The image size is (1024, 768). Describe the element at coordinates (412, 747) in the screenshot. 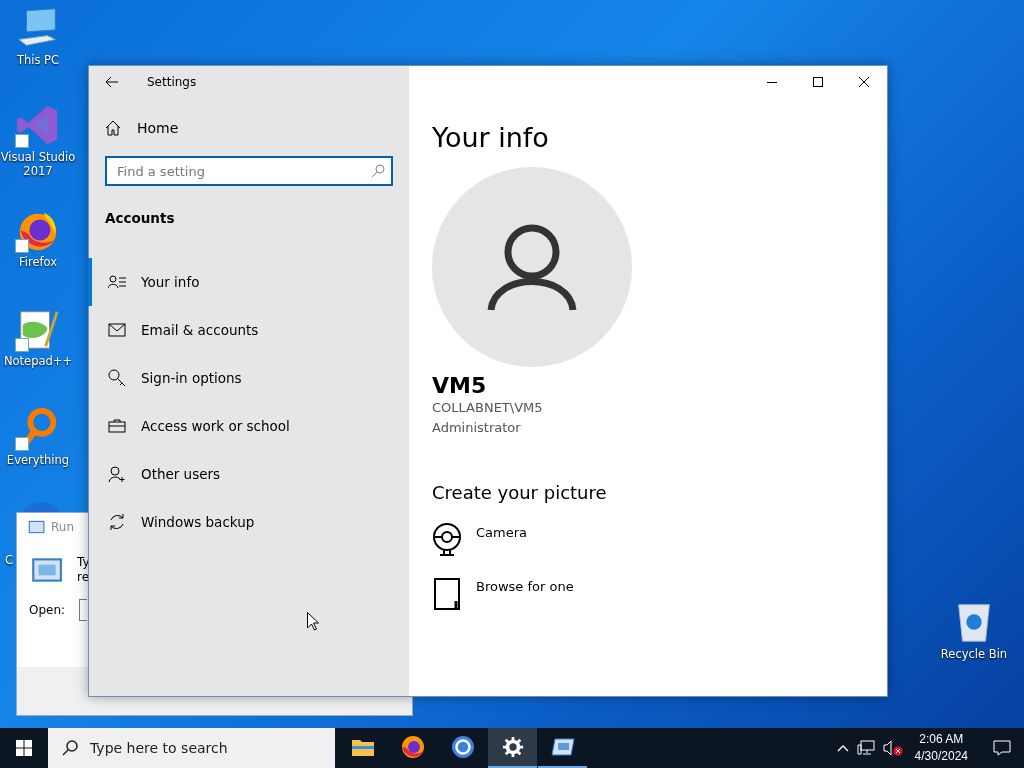

I see `fox-globe-icon` at that location.